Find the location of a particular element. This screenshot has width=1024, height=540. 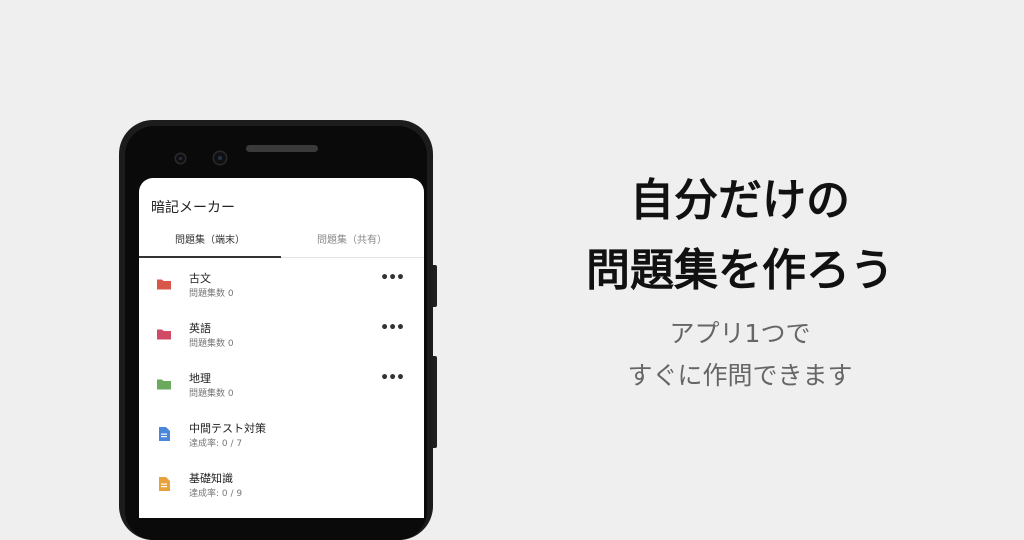

front-sensor-icon is located at coordinates (220, 158).